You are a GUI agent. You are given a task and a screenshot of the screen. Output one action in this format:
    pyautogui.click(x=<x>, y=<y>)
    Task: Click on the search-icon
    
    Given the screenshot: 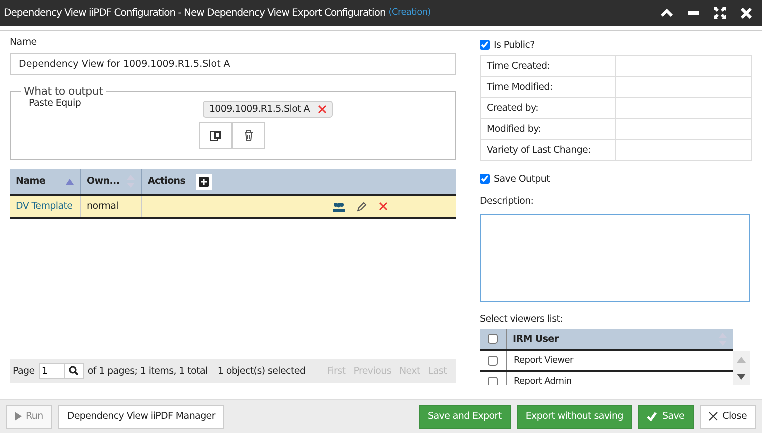 What is the action you would take?
    pyautogui.click(x=73, y=371)
    